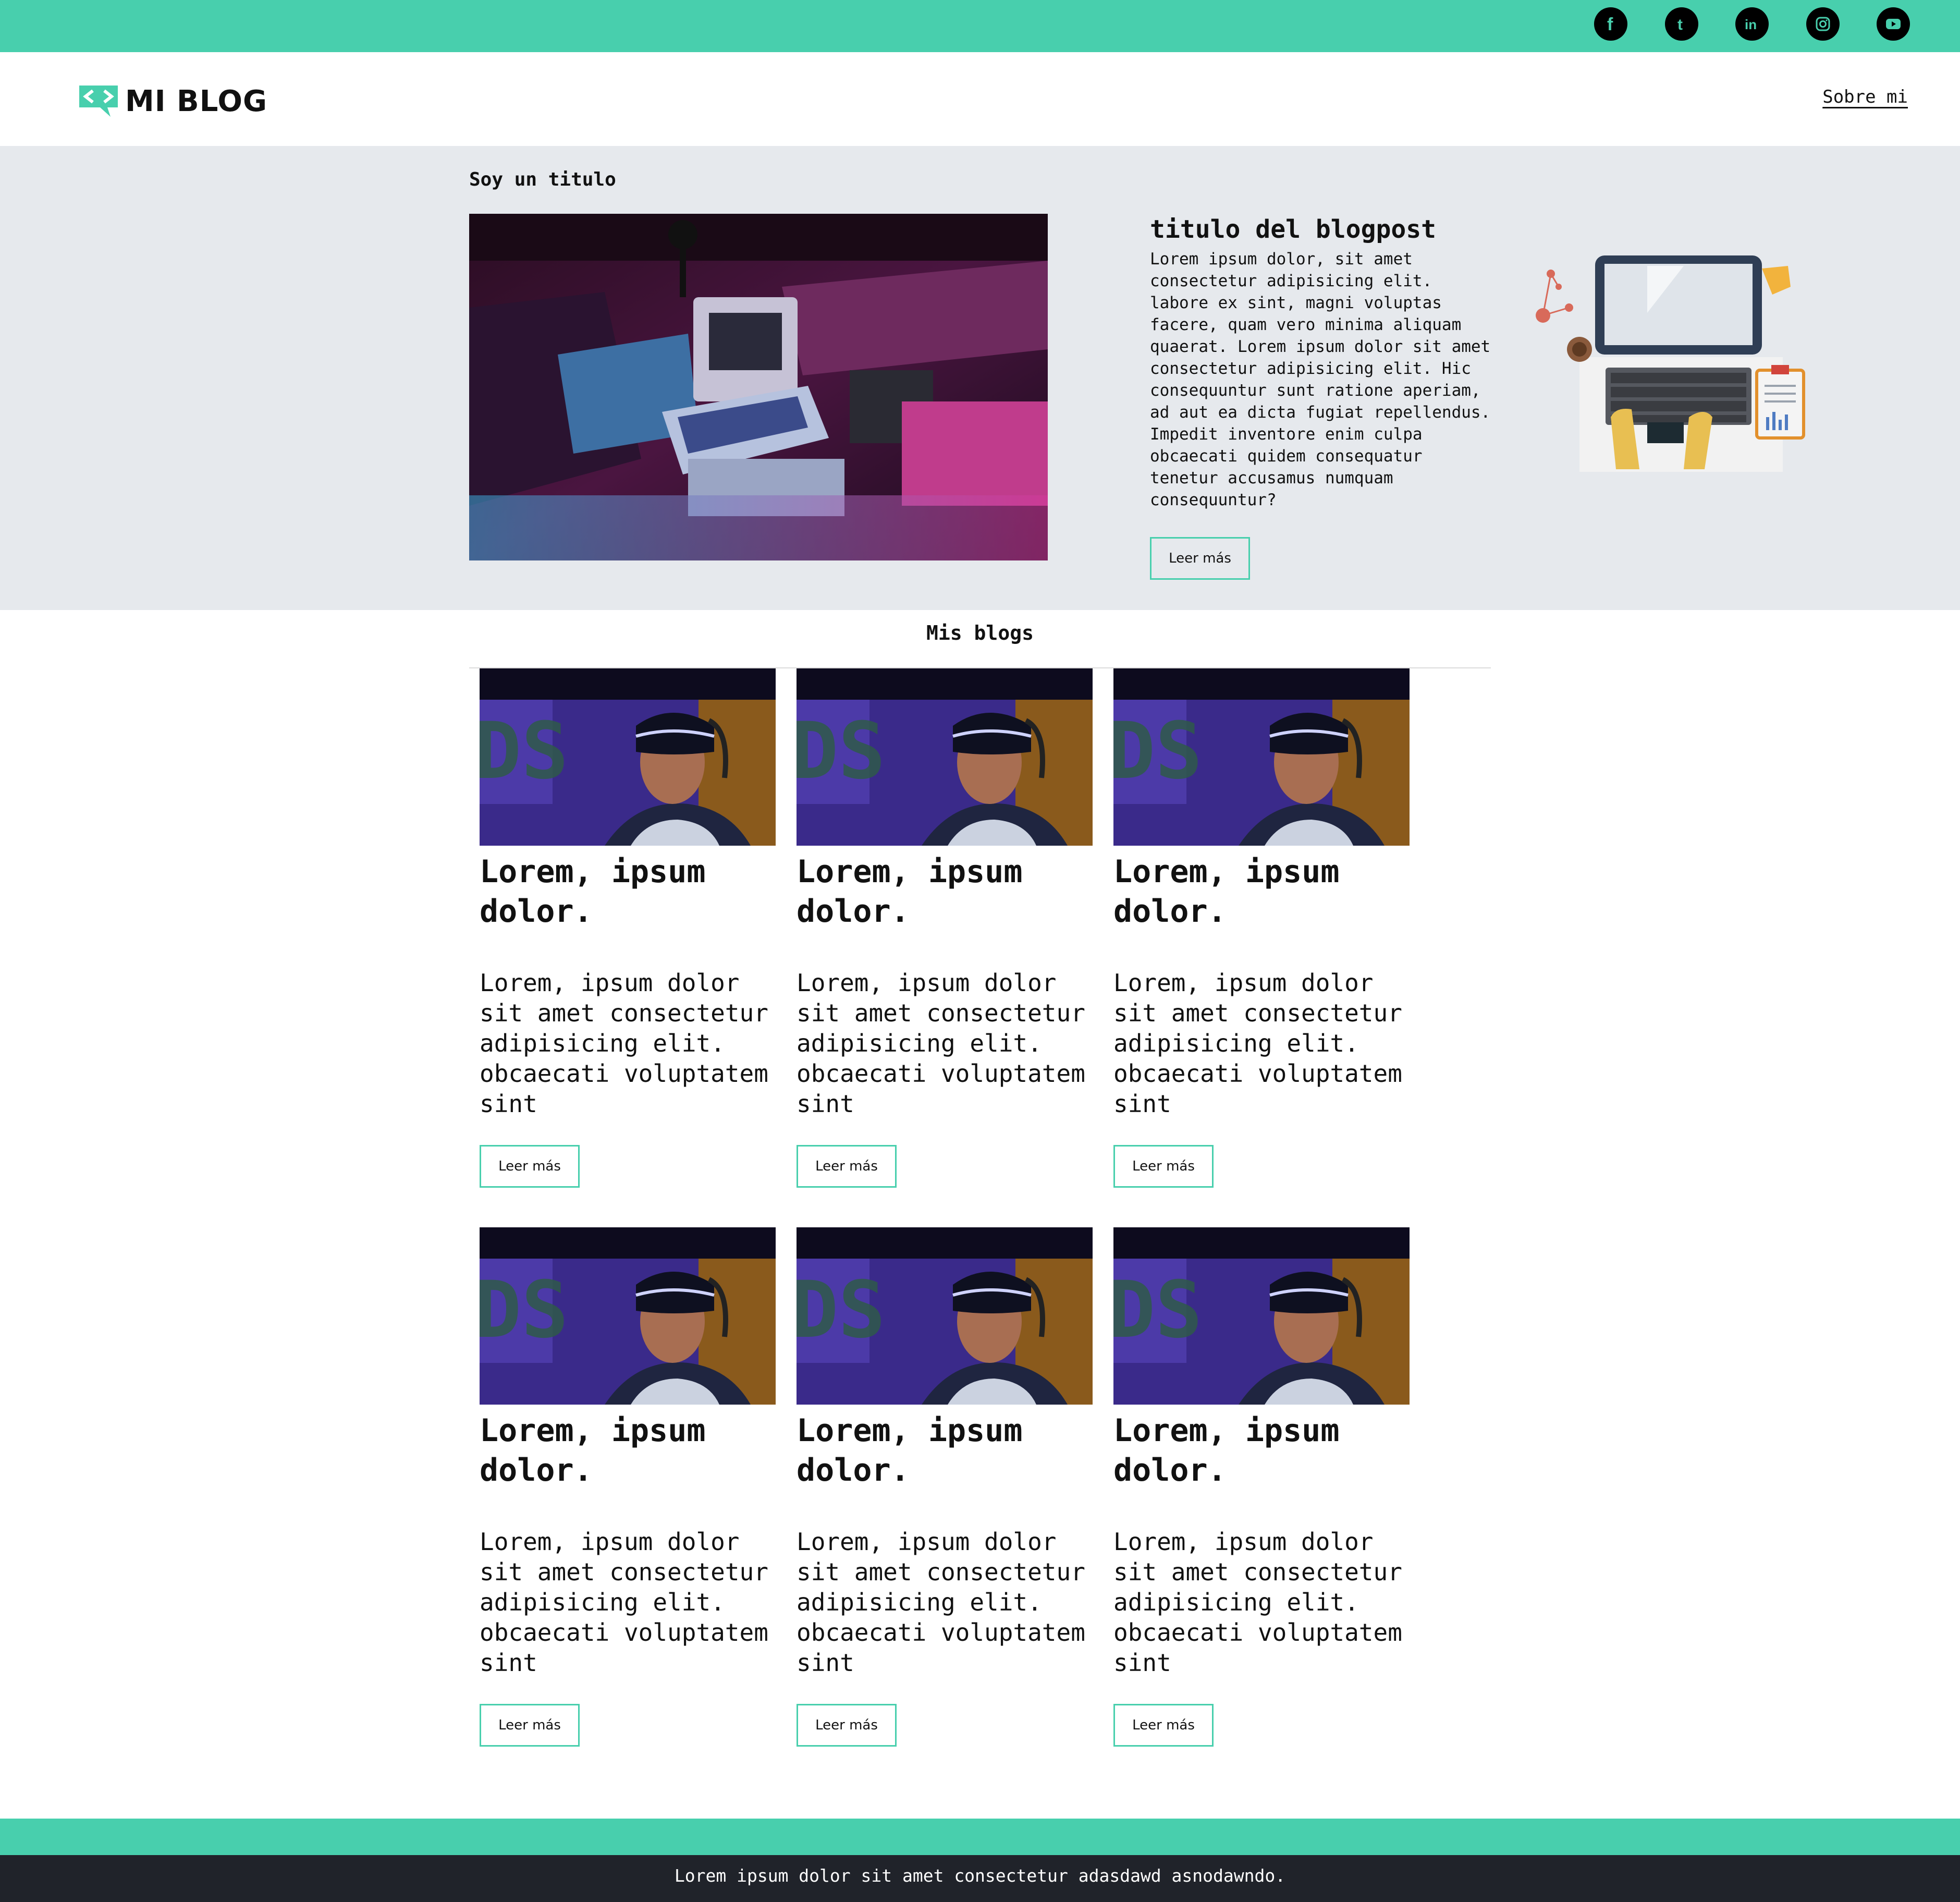 Image resolution: width=1960 pixels, height=1902 pixels. Describe the element at coordinates (1293, 230) in the screenshot. I see `hero-post-title: titulo del blogpost` at that location.